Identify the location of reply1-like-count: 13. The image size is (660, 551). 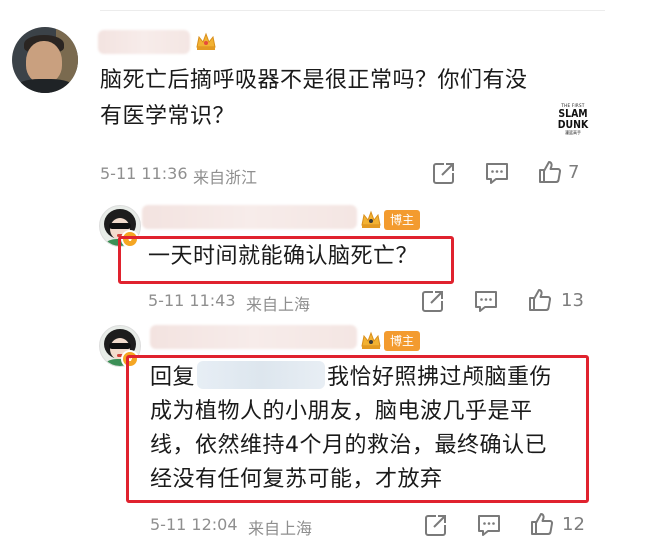
(572, 300).